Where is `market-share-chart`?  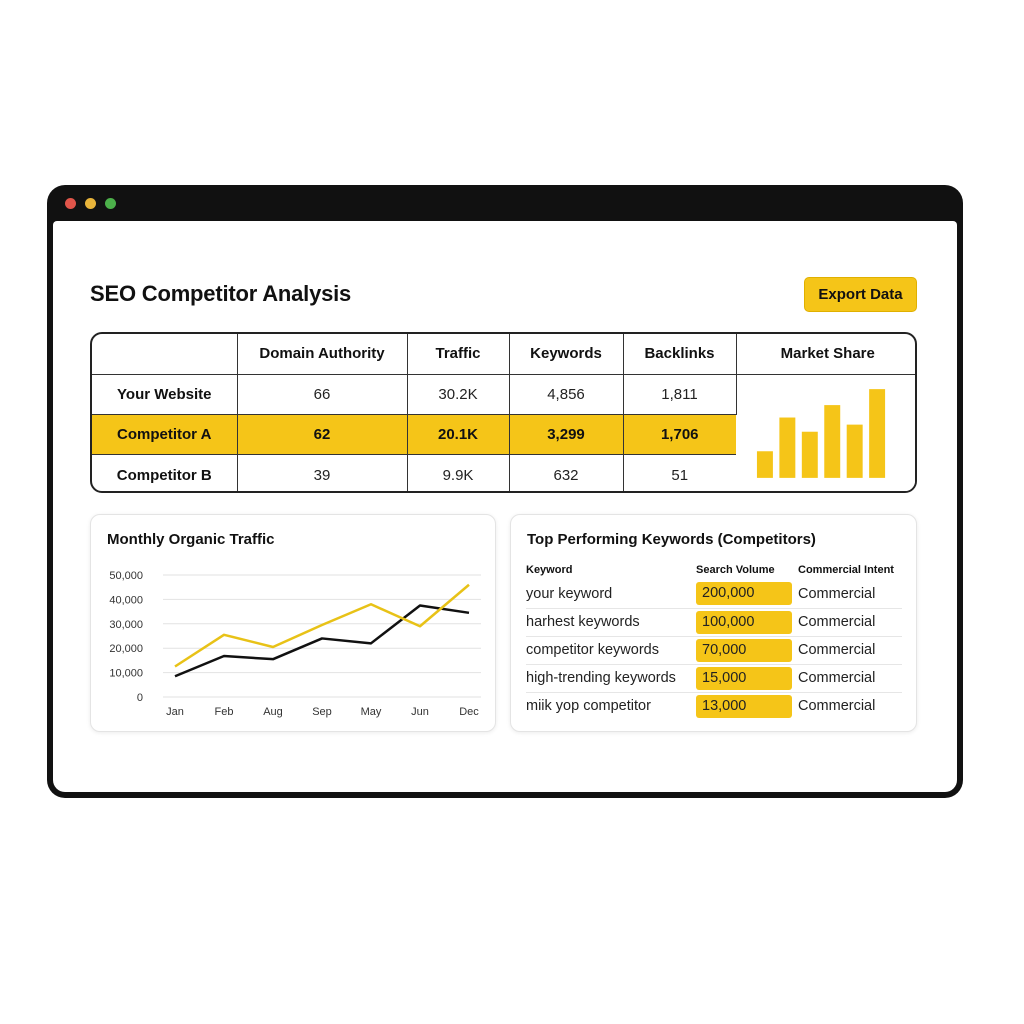 market-share-chart is located at coordinates (820, 433).